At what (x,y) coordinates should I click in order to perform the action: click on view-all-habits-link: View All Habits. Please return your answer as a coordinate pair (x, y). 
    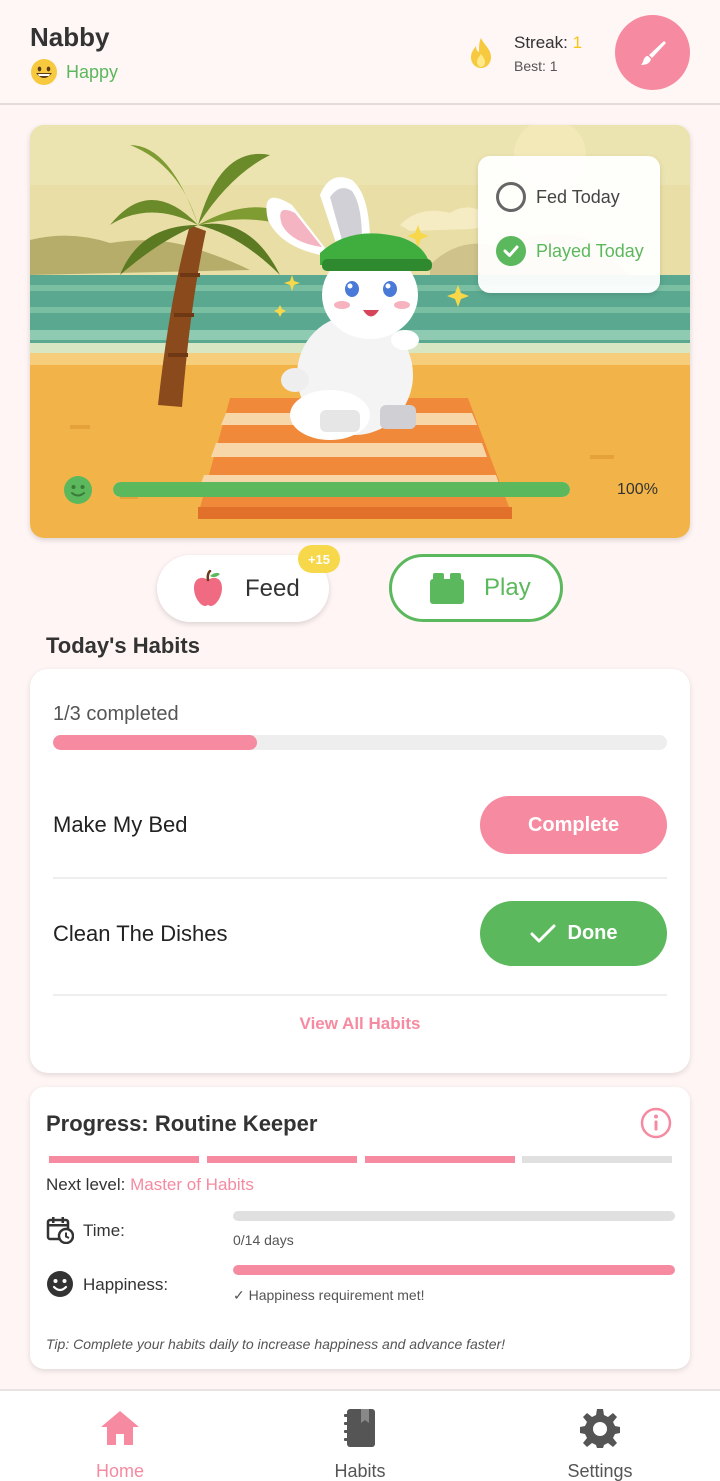
    Looking at the image, I should click on (360, 1024).